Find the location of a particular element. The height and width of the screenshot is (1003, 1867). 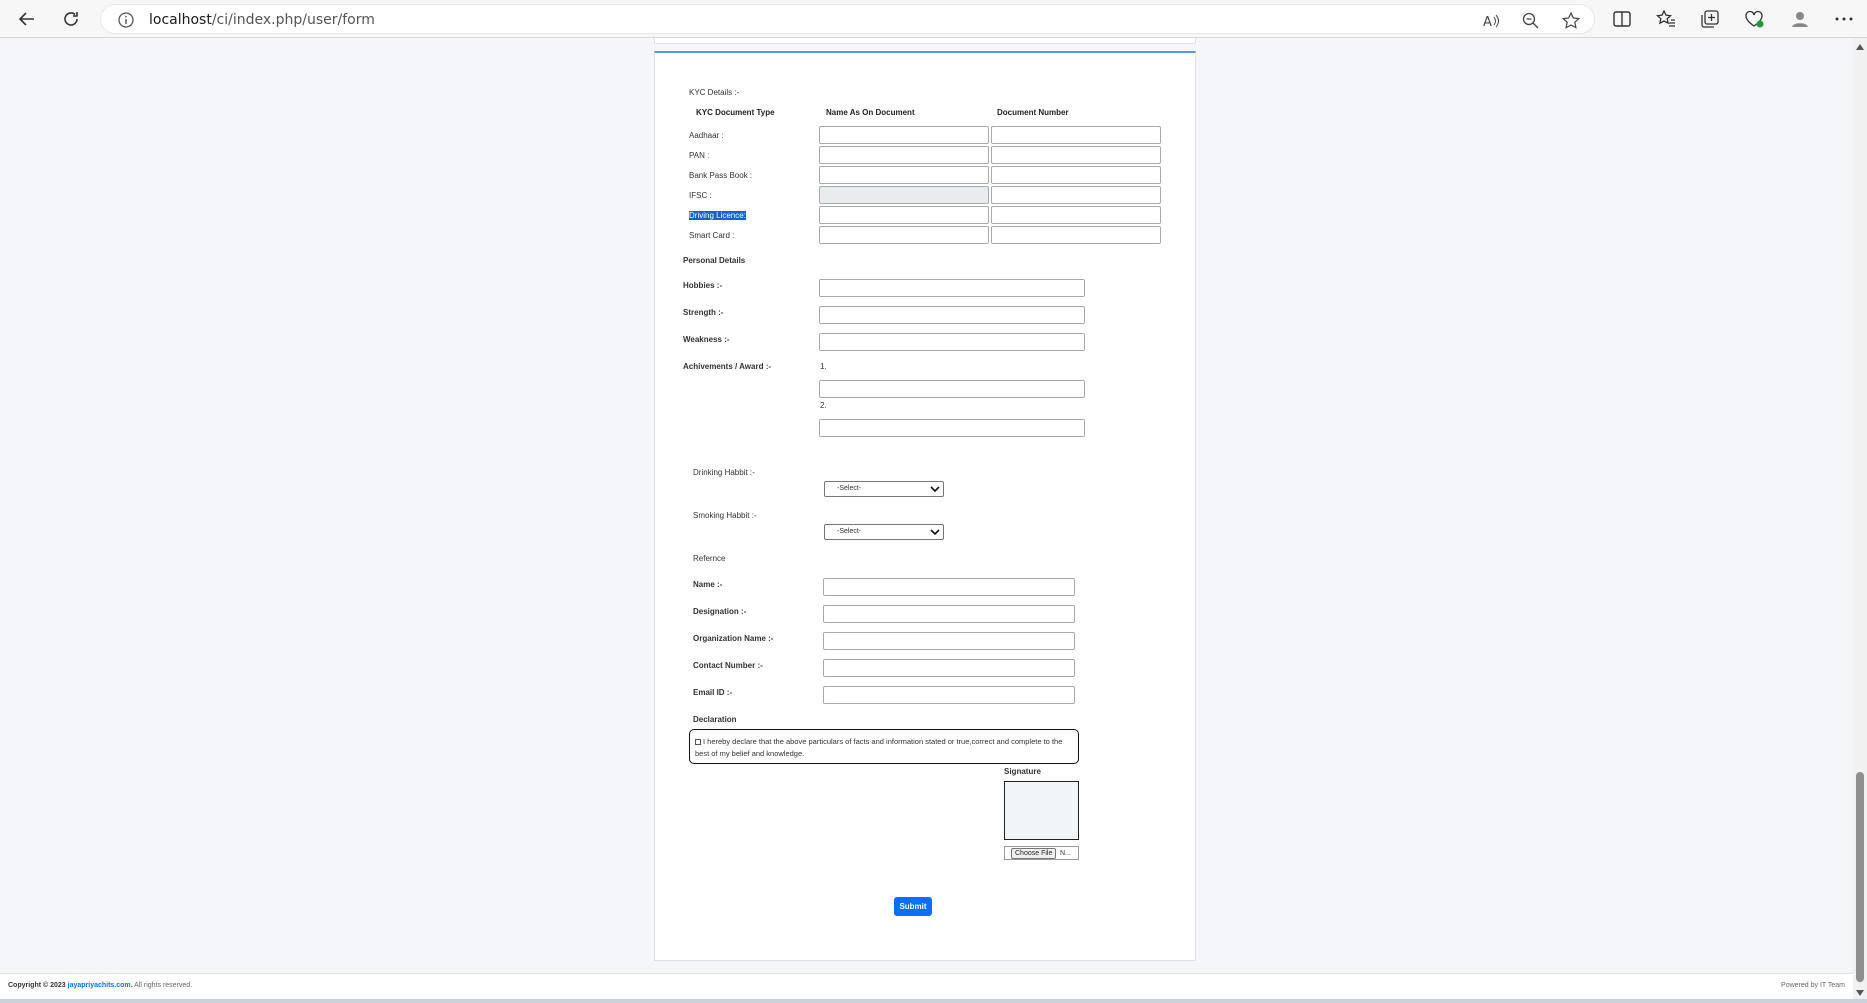

kyc-label-bank-pass-book: Bank Pass Book : is located at coordinates (721, 175).